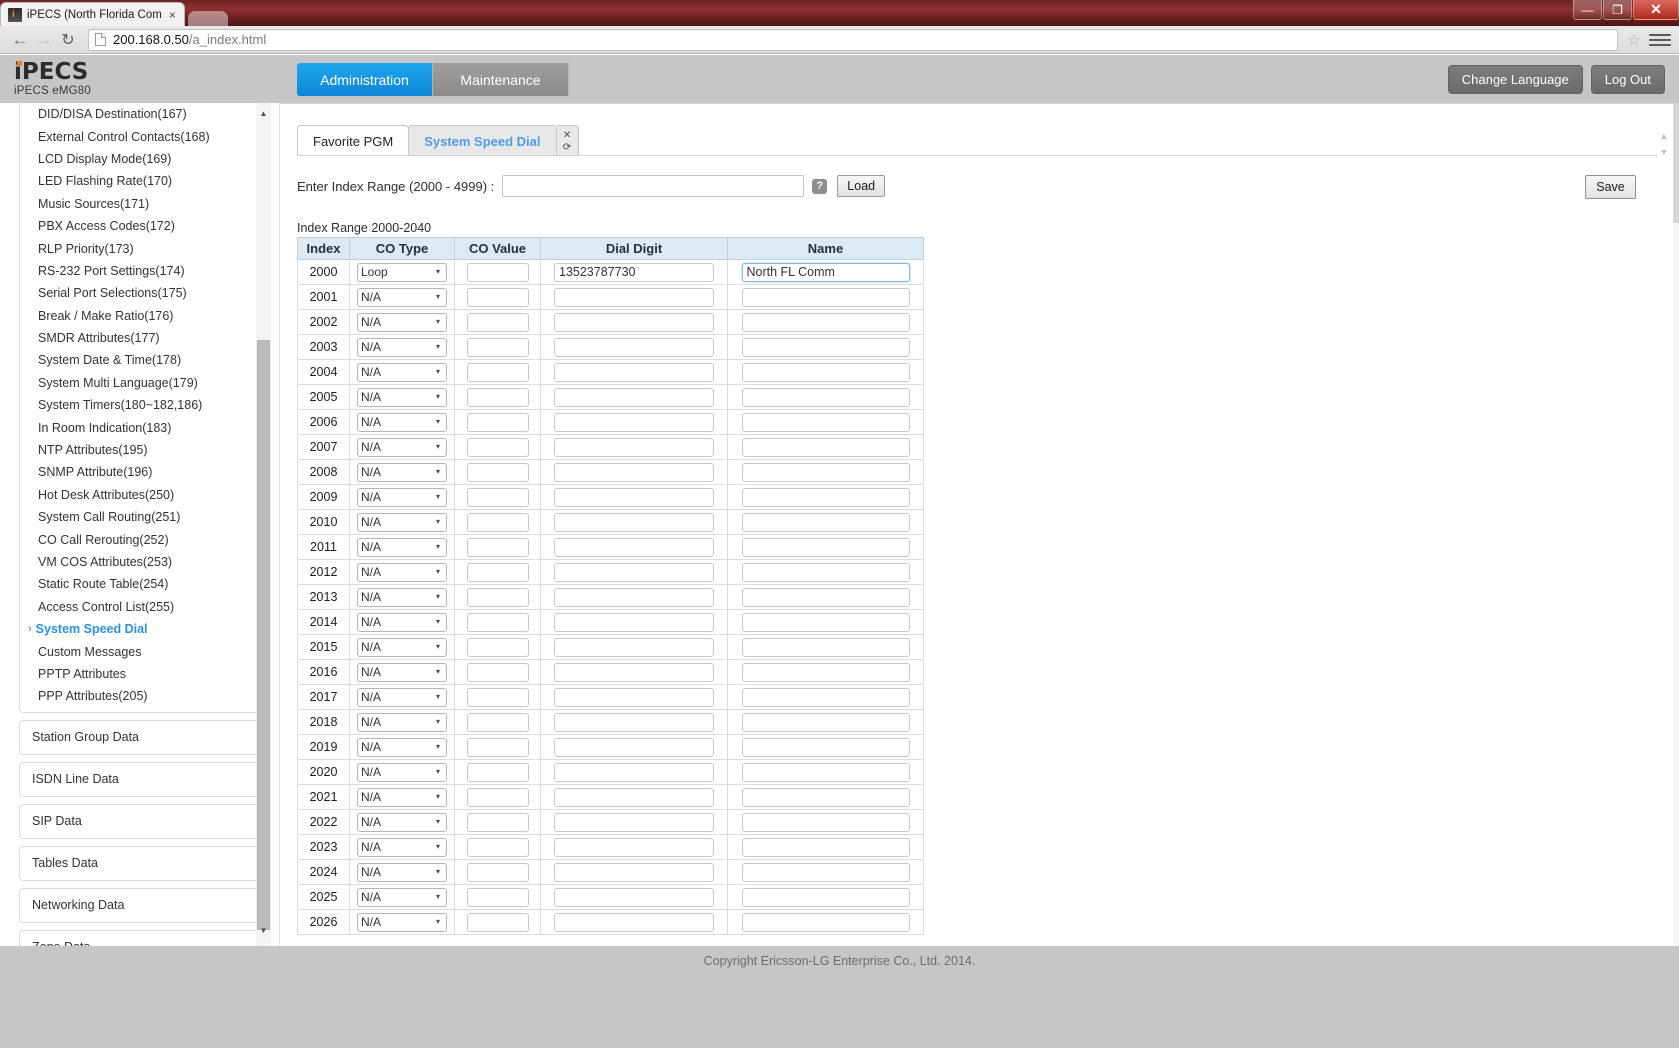  Describe the element at coordinates (140, 360) in the screenshot. I see `sidebar-item: System Date & Time(178)` at that location.